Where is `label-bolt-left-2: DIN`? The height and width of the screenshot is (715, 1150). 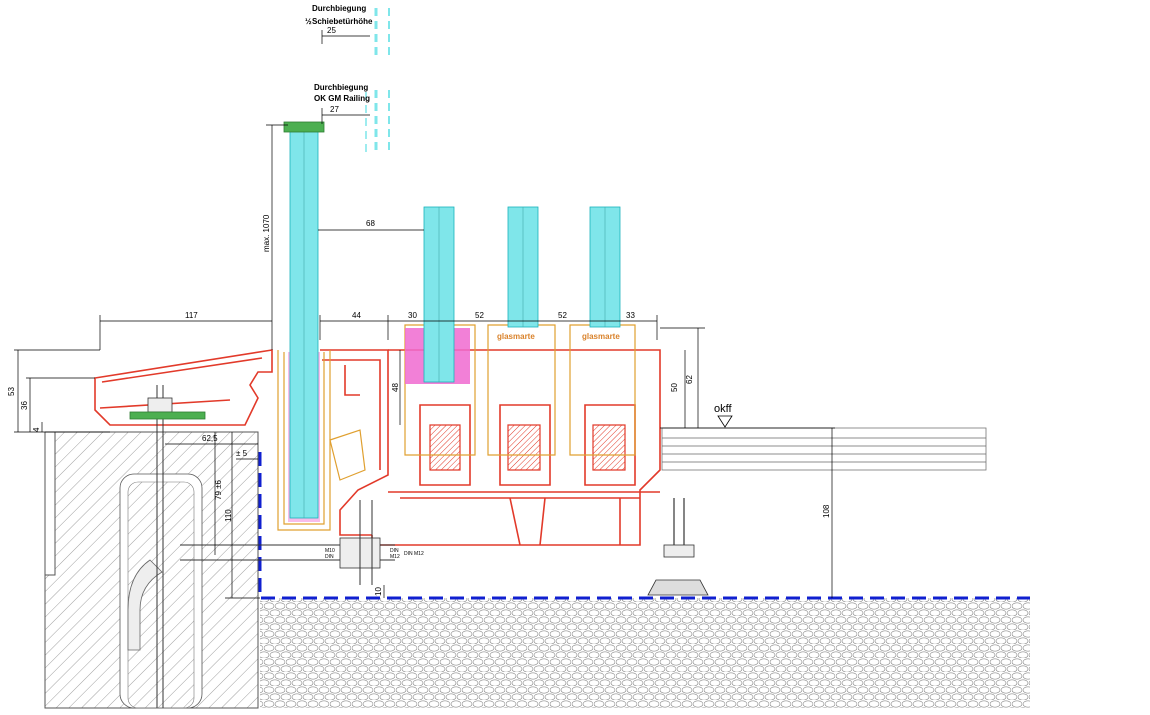
label-bolt-left-2: DIN is located at coordinates (329, 557).